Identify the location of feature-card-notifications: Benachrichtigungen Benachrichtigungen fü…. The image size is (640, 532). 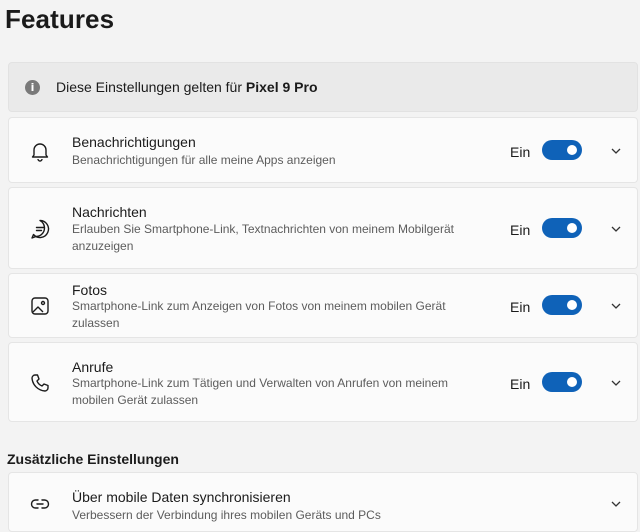
(323, 150).